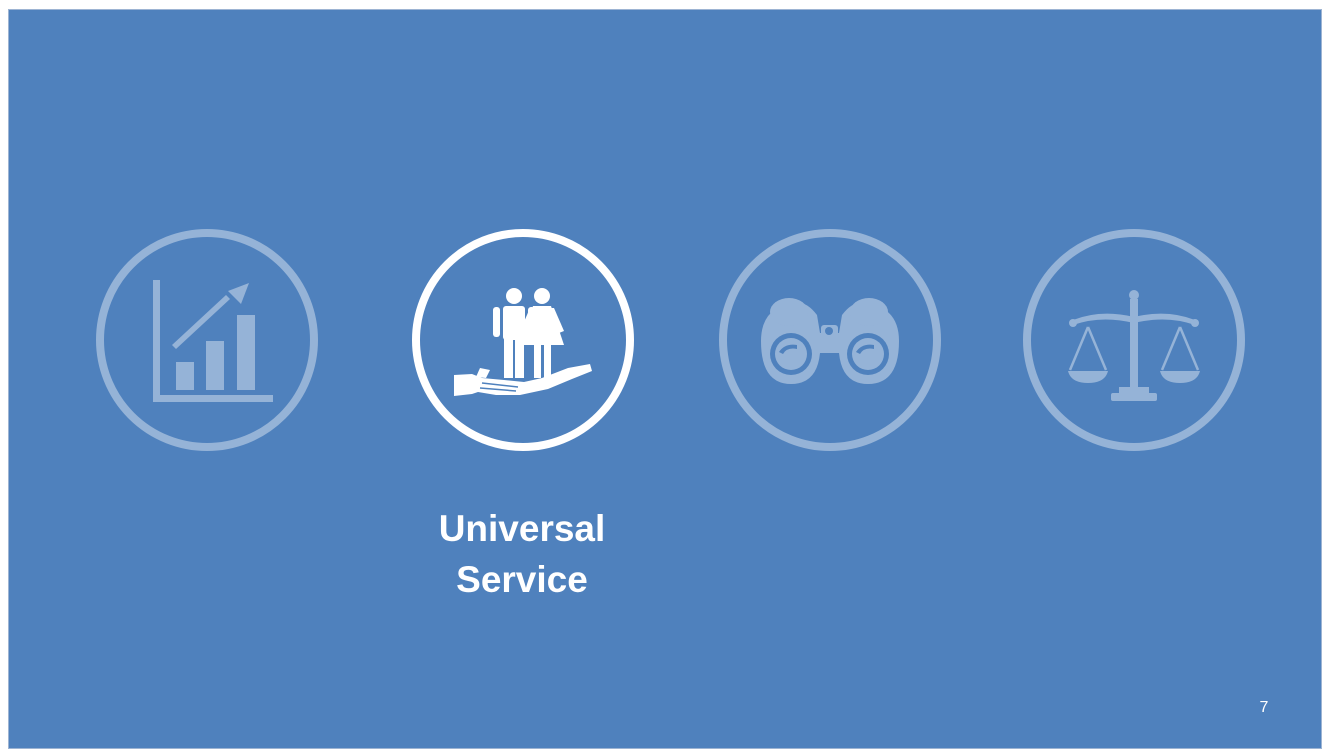 This screenshot has height=749, width=1322. I want to click on binoculars-icon, so click(830, 341).